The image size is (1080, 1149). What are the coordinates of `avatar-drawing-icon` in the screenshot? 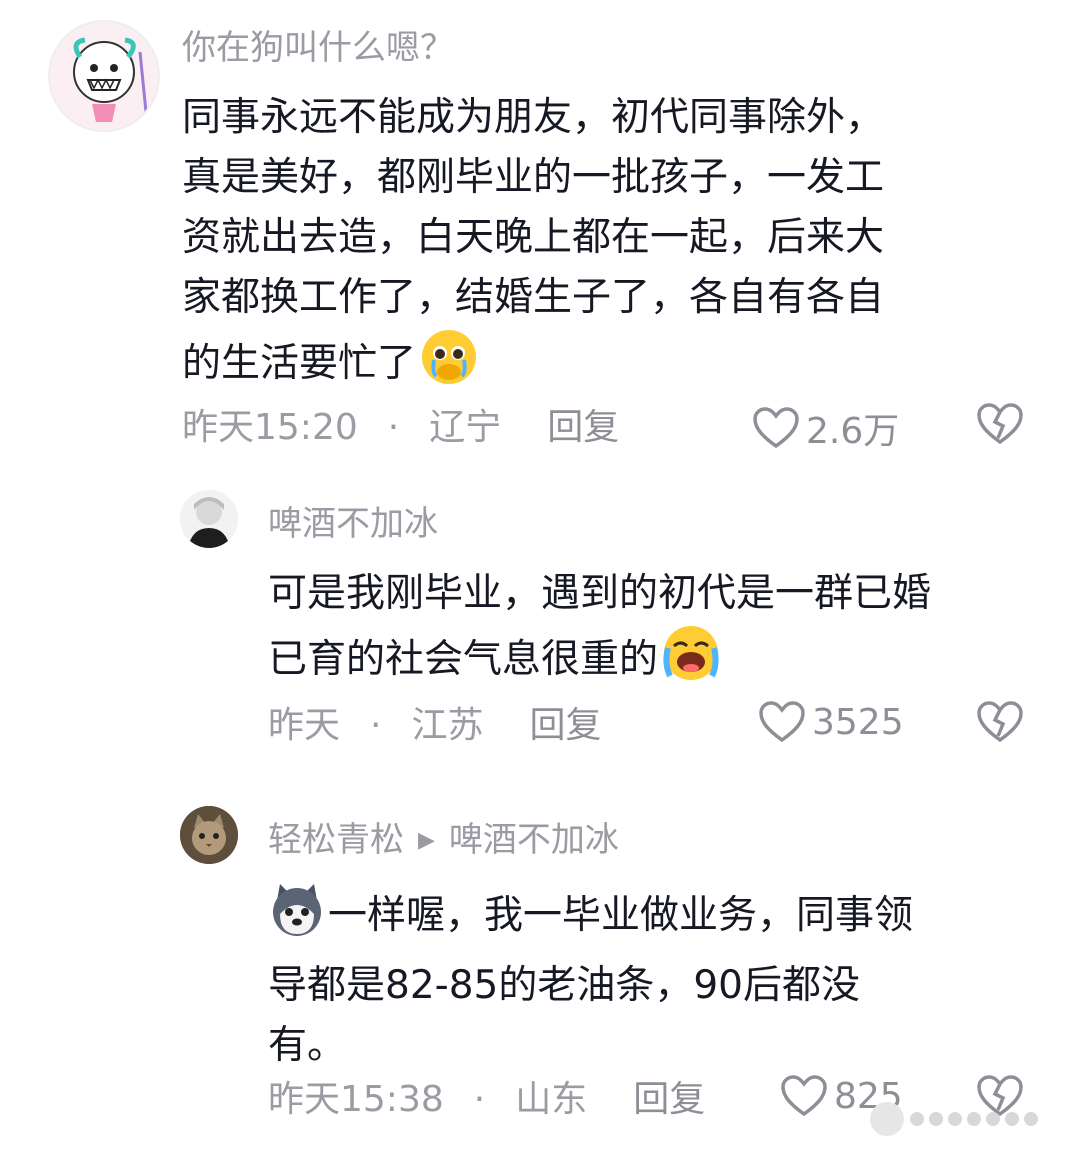 It's located at (110, 79).